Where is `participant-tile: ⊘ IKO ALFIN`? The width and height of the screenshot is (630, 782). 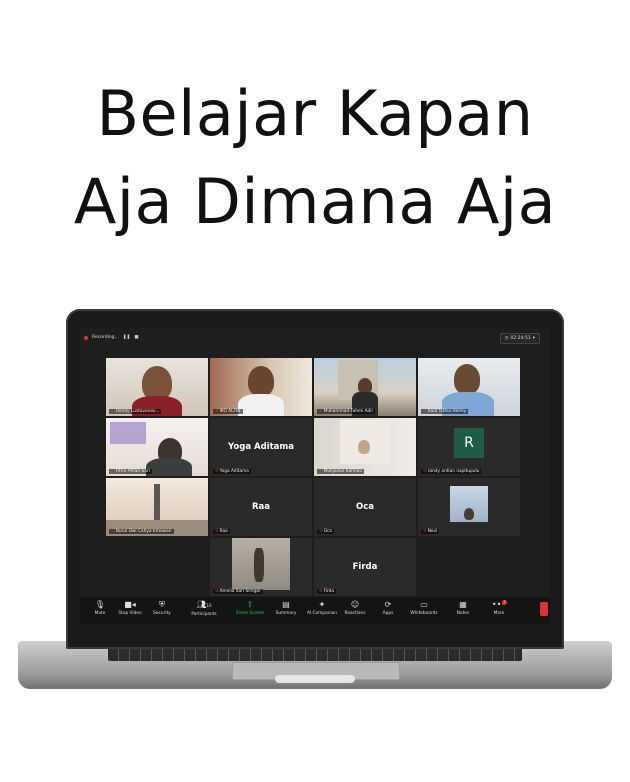 participant-tile: ⊘ IKO ALFIN is located at coordinates (261, 387).